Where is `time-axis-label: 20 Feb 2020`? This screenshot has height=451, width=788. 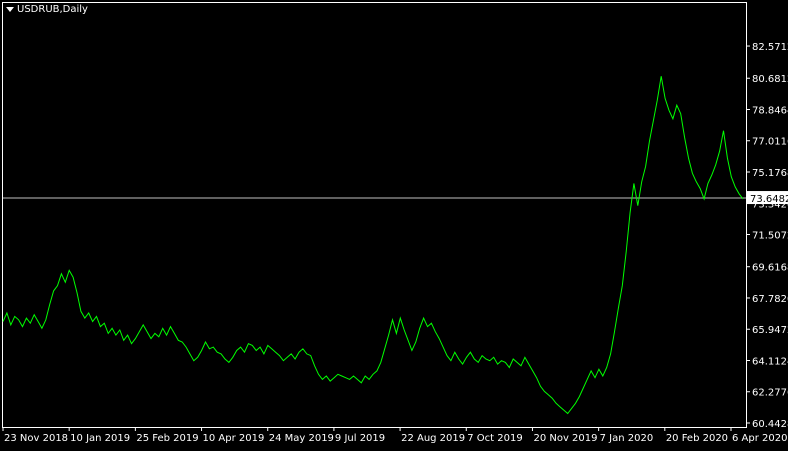 time-axis-label: 20 Feb 2020 is located at coordinates (697, 438).